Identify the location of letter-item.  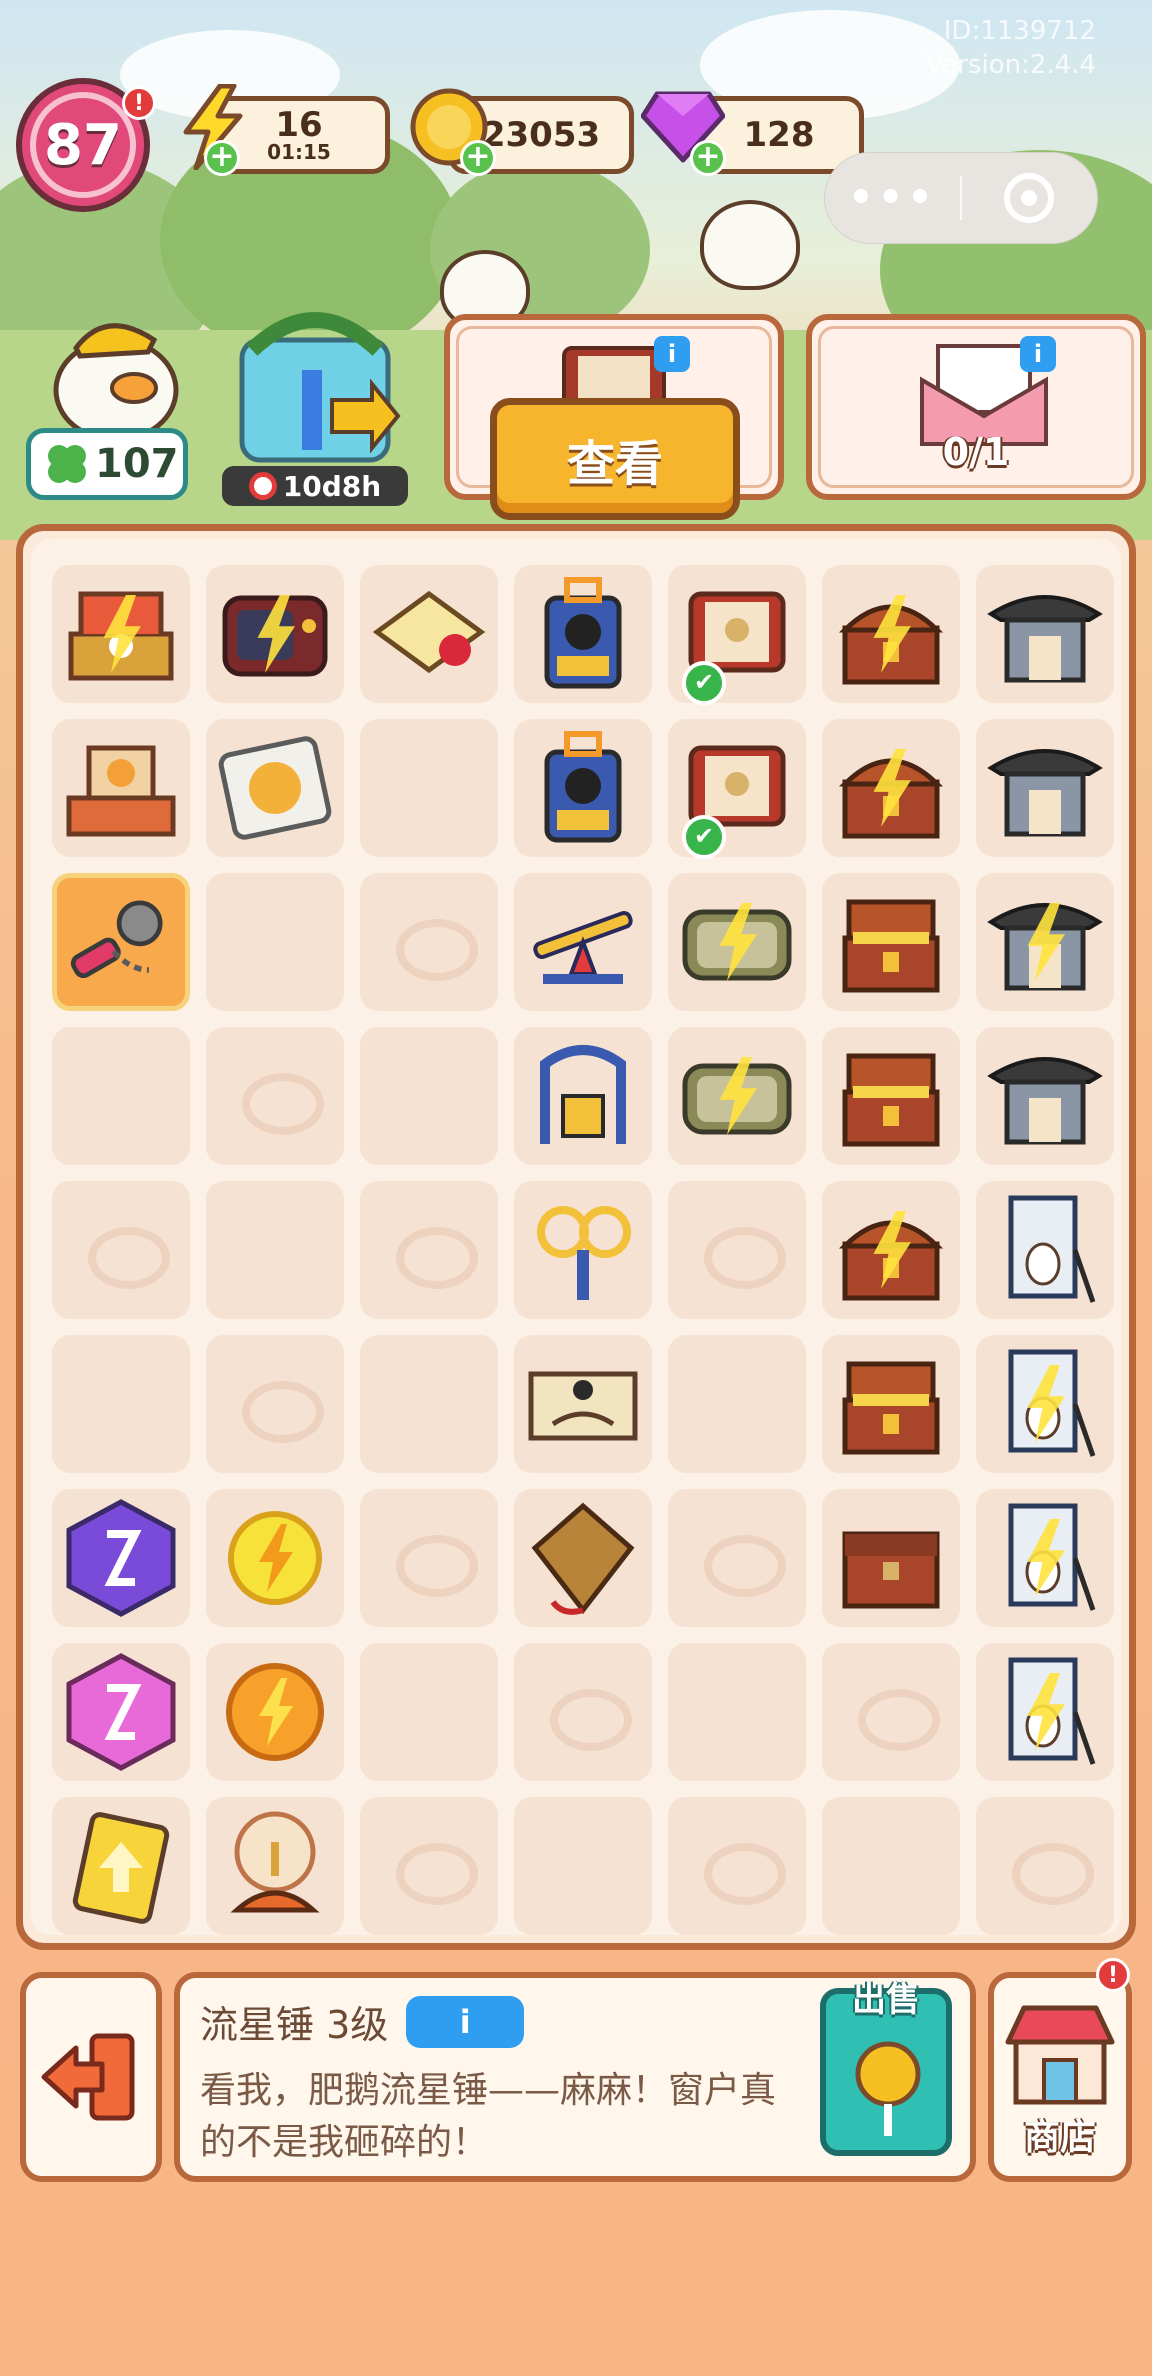
(429, 634).